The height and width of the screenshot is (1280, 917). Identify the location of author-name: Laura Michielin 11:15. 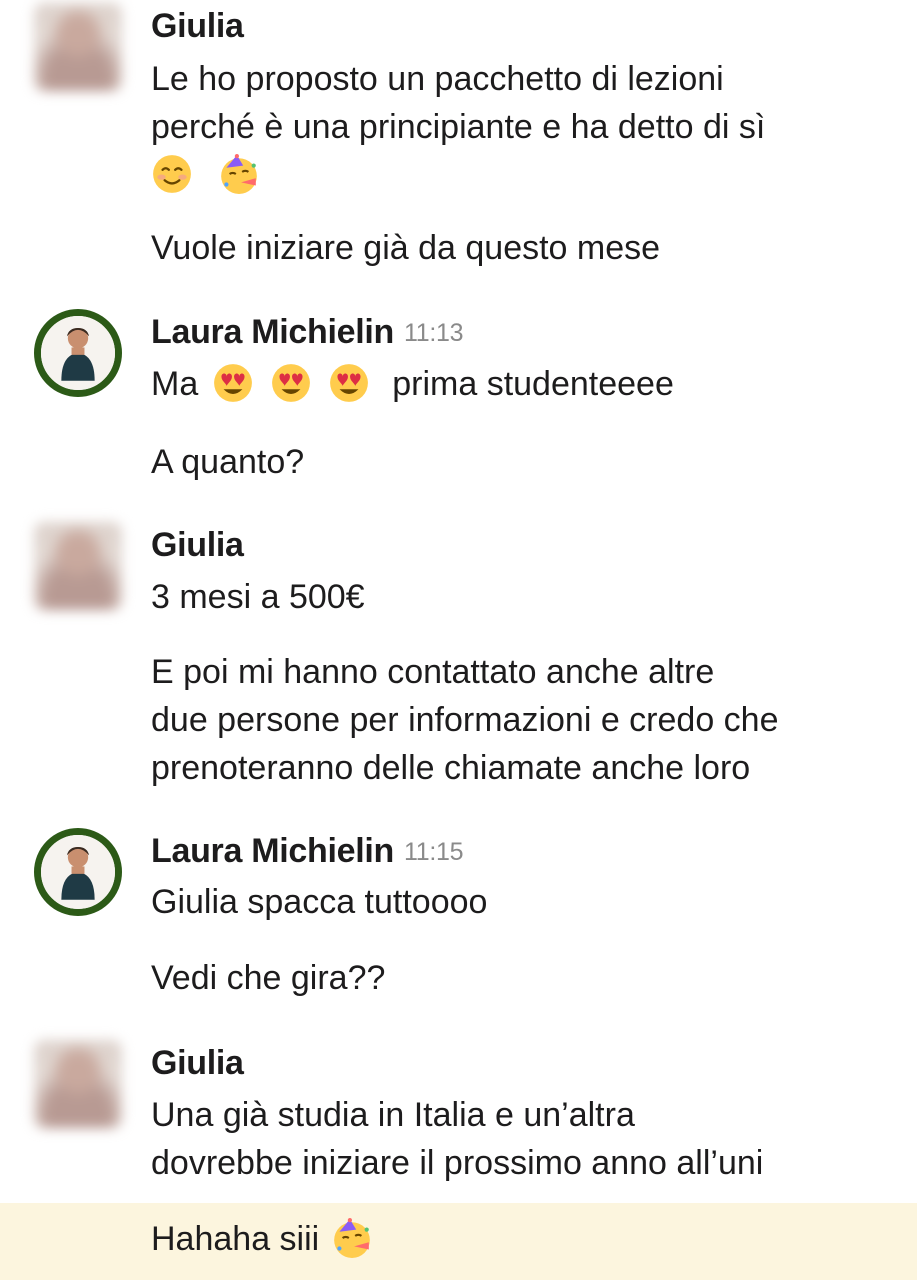
(307, 851).